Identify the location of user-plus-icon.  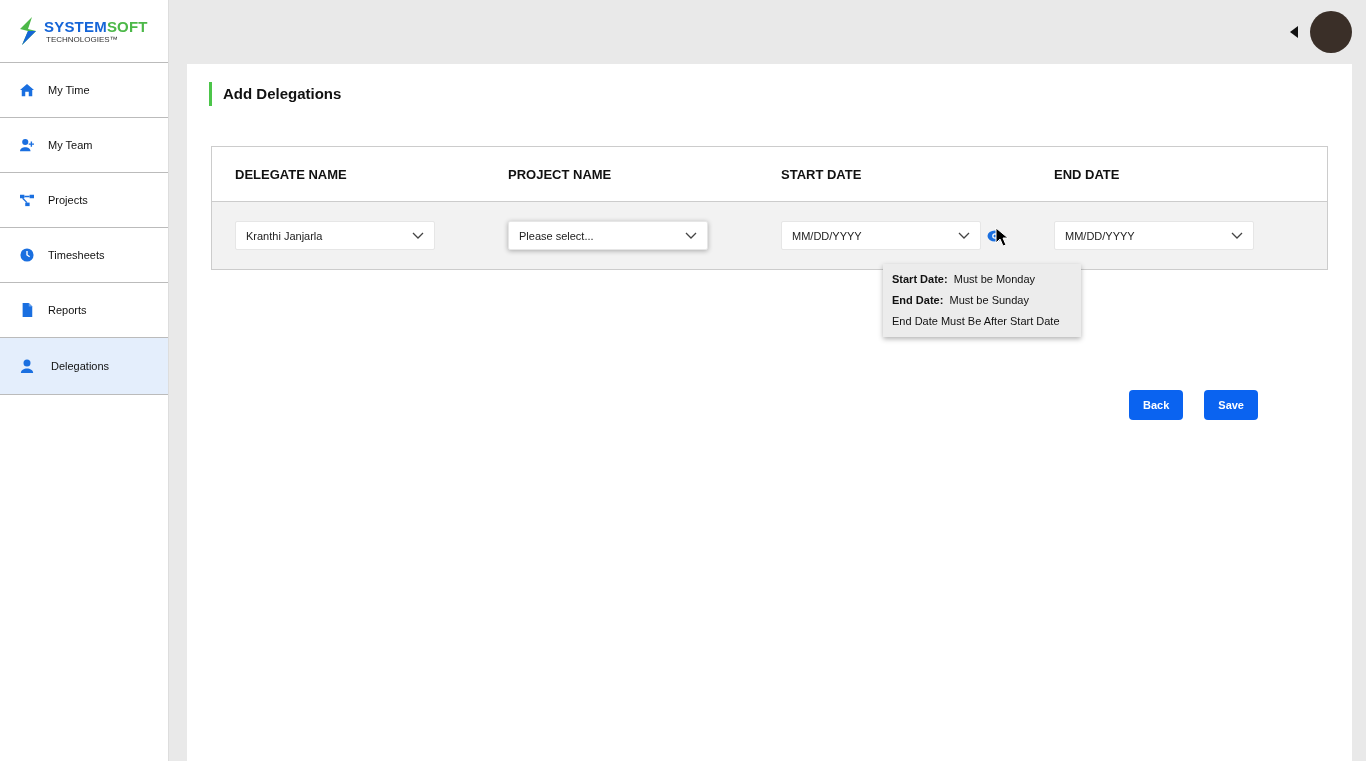
(27, 145).